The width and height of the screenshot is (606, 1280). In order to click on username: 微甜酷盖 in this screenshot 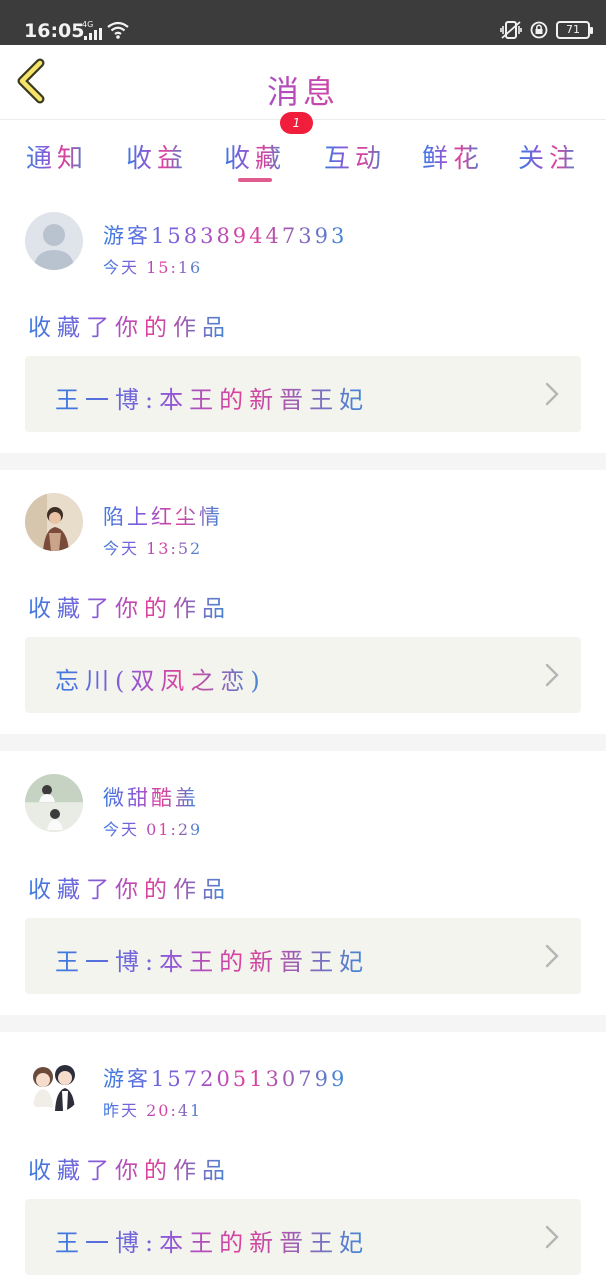, I will do `click(151, 797)`.